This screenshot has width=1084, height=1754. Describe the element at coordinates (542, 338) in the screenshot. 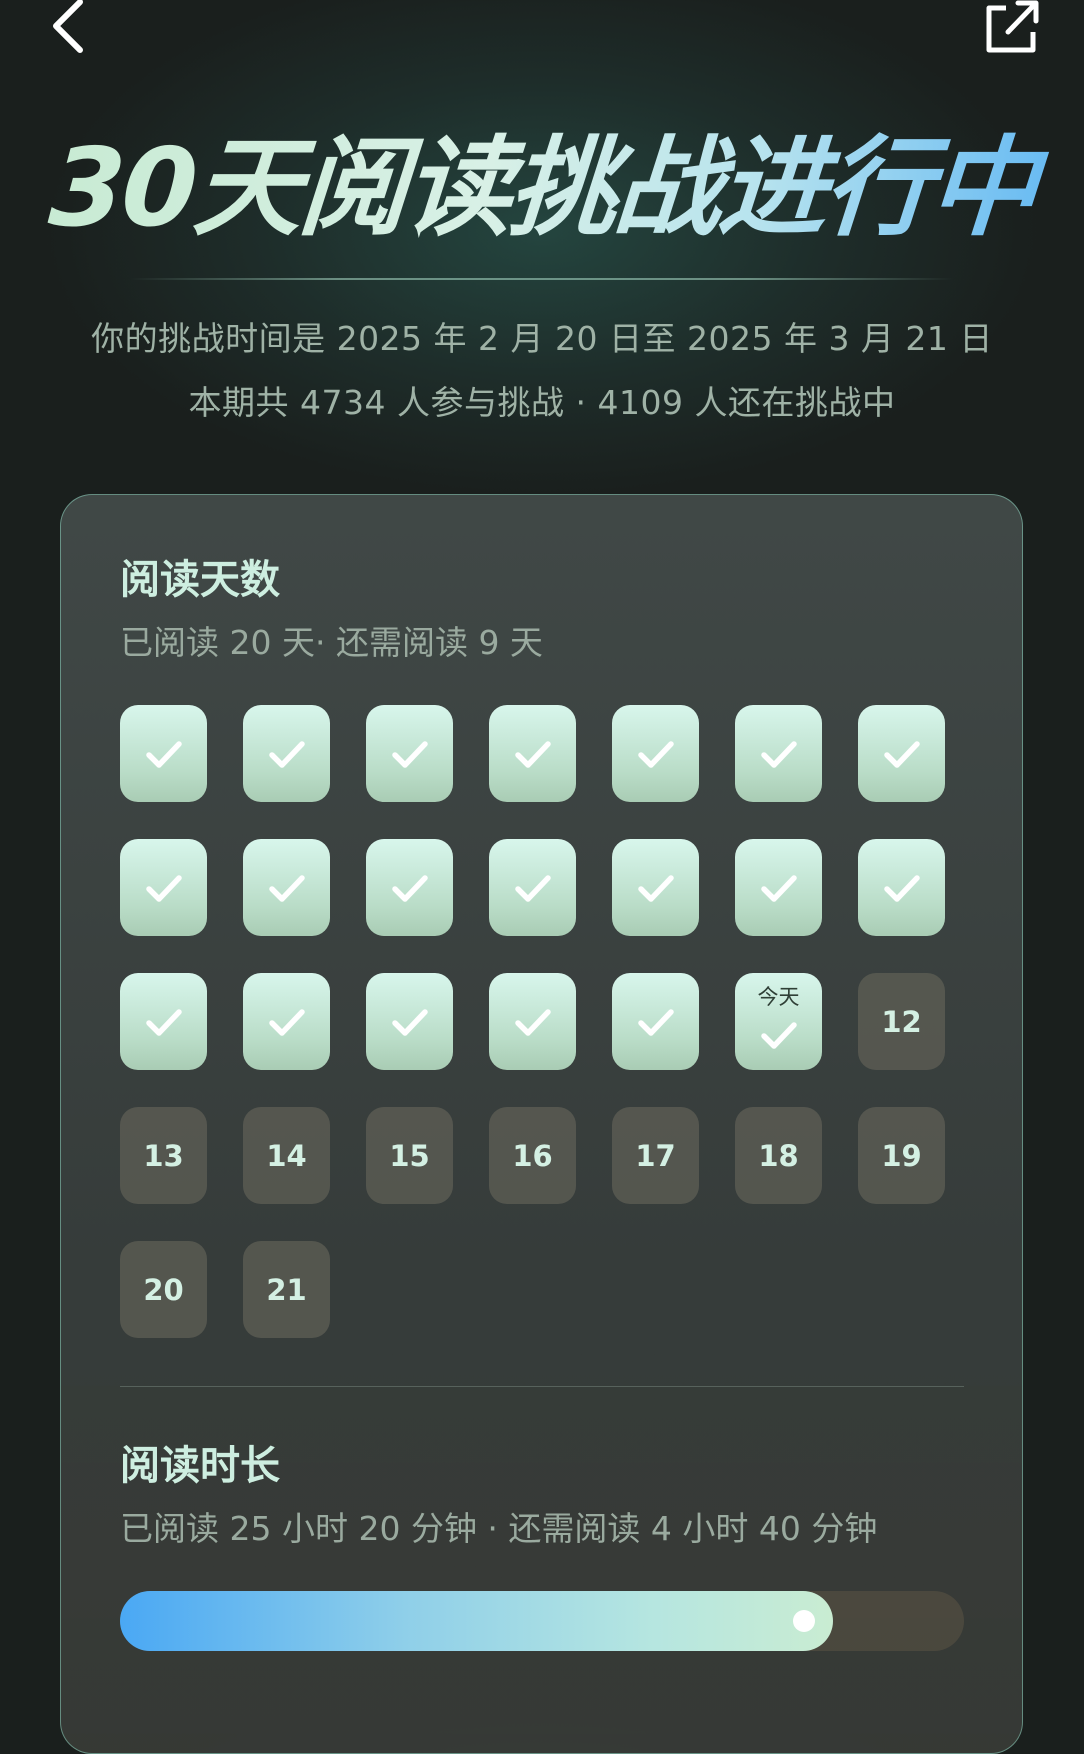

I see `challenge-period: 你的挑战时间是 2025 年 2 月 20 日至 2025 年 3 月 21 日` at that location.